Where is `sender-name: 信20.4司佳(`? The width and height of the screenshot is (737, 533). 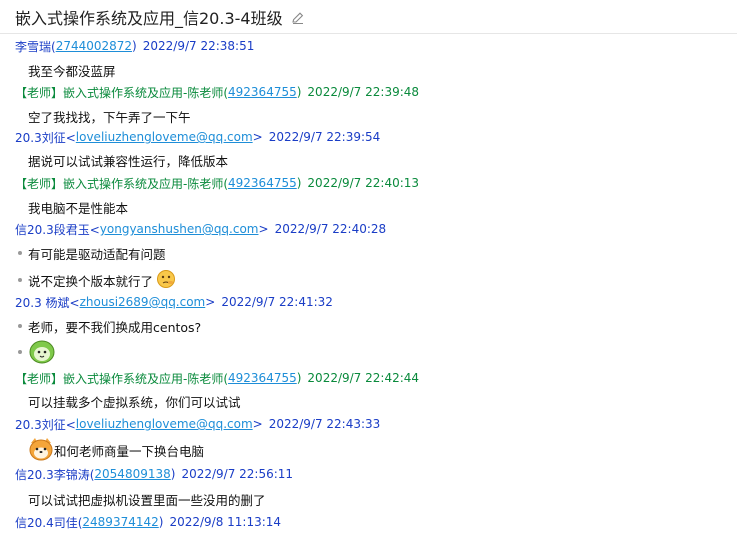 sender-name: 信20.4司佳( is located at coordinates (49, 522).